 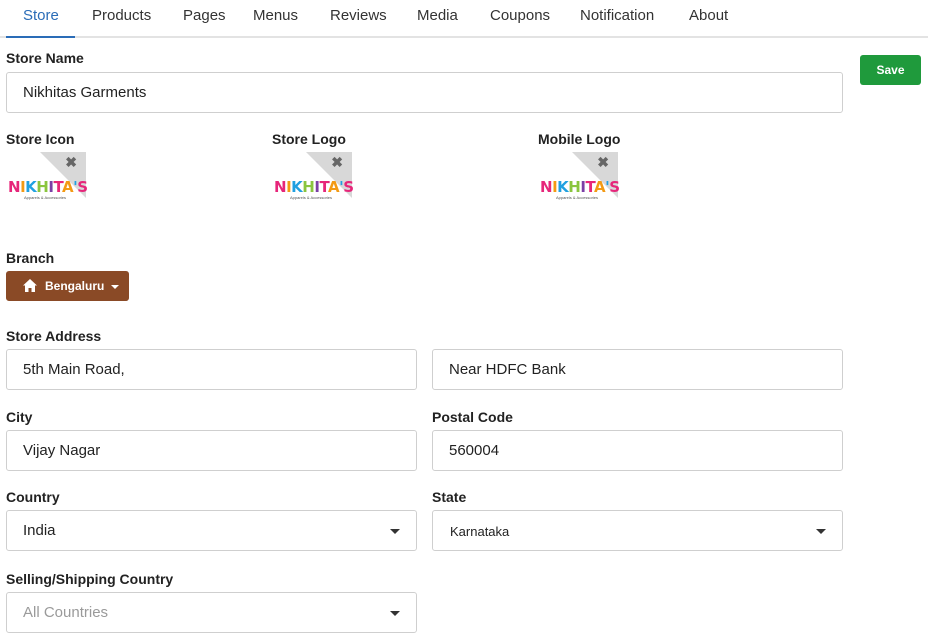 What do you see at coordinates (437, 19) in the screenshot?
I see `tab-media: Media` at bounding box center [437, 19].